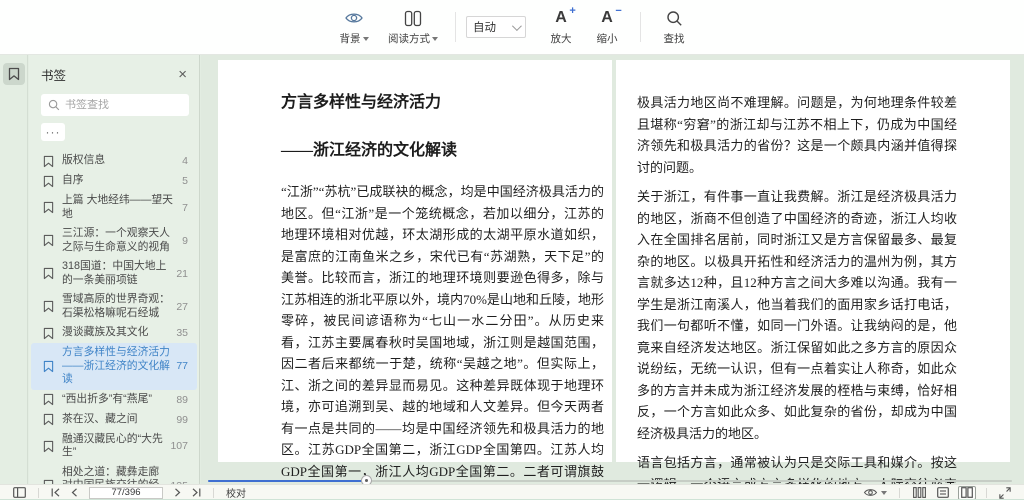 The image size is (1024, 500). I want to click on proofread-button: 校对, so click(236, 492).